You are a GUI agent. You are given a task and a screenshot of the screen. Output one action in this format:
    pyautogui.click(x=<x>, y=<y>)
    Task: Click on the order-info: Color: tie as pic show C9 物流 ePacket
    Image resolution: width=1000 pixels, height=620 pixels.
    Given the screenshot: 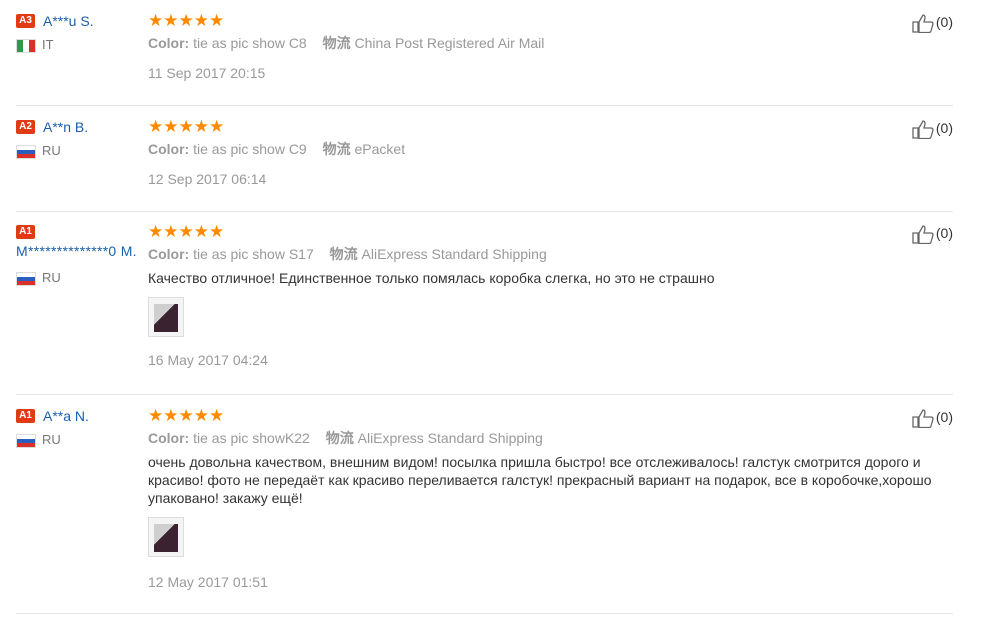 What is the action you would take?
    pyautogui.click(x=548, y=149)
    